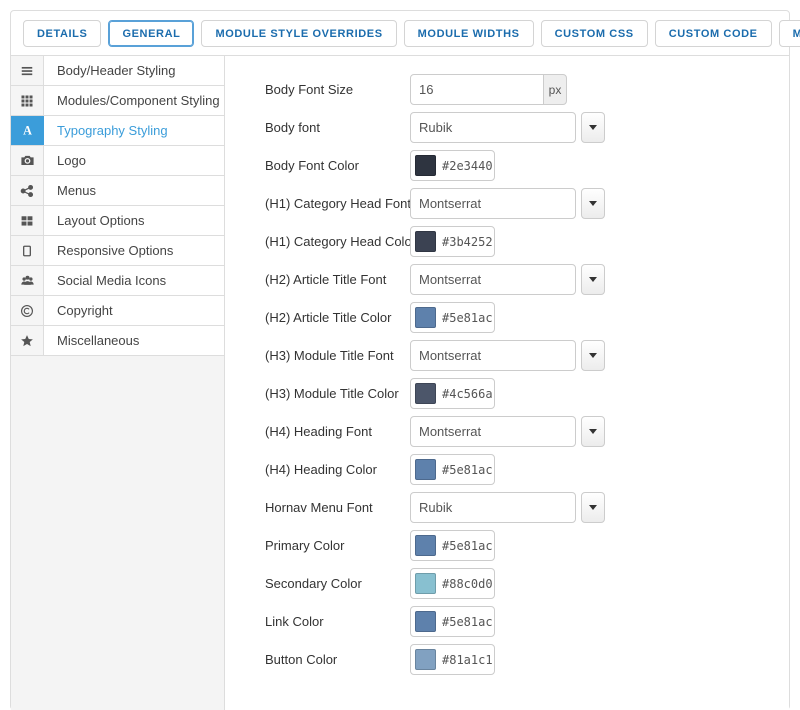  What do you see at coordinates (527, 545) in the screenshot?
I see `field-primary-color: Primary Color #5e81ac` at bounding box center [527, 545].